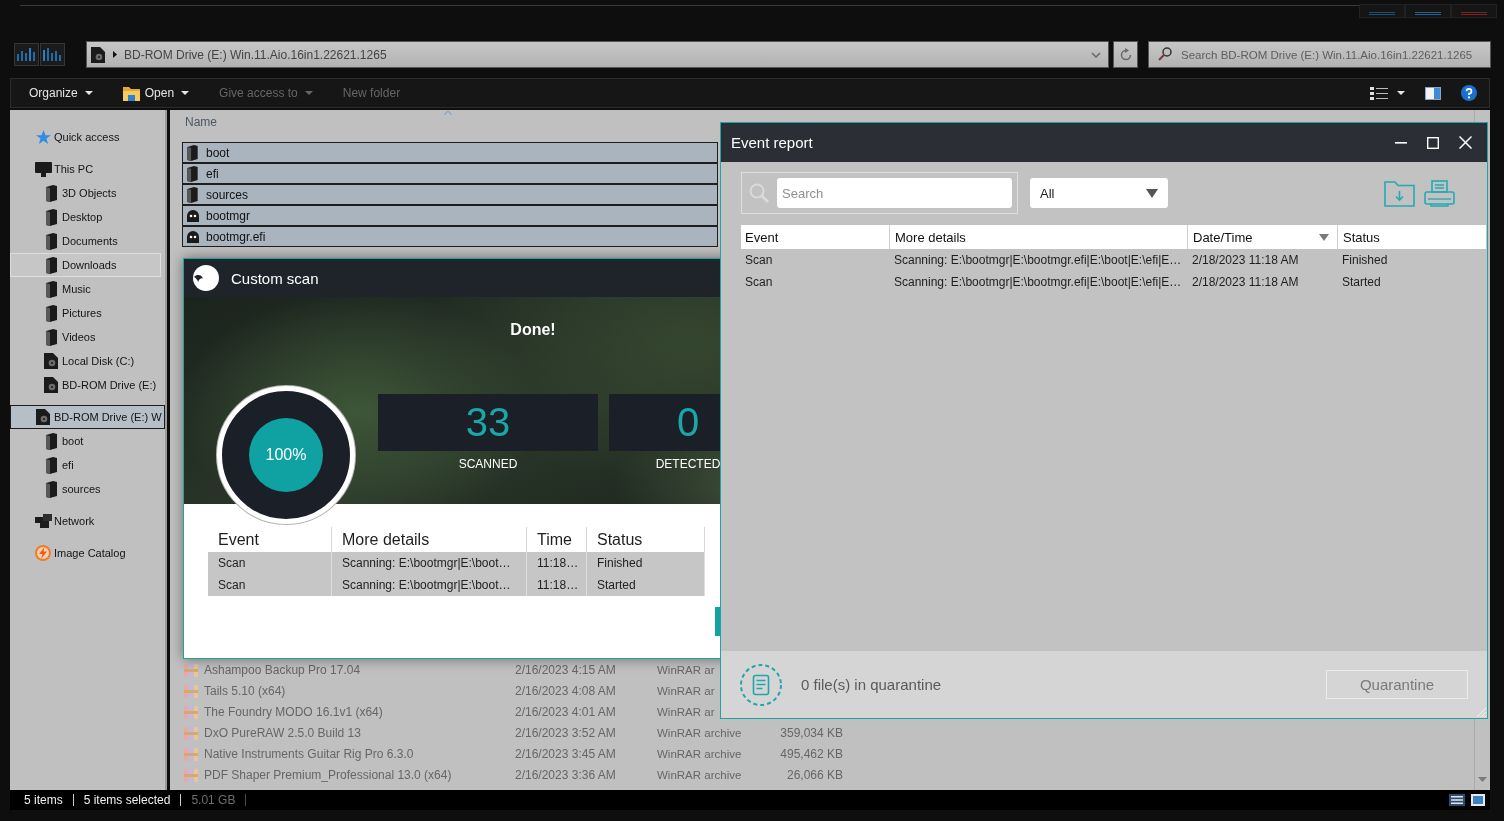 Image resolution: width=1504 pixels, height=821 pixels. Describe the element at coordinates (206, 278) in the screenshot. I see `logo-icon` at that location.